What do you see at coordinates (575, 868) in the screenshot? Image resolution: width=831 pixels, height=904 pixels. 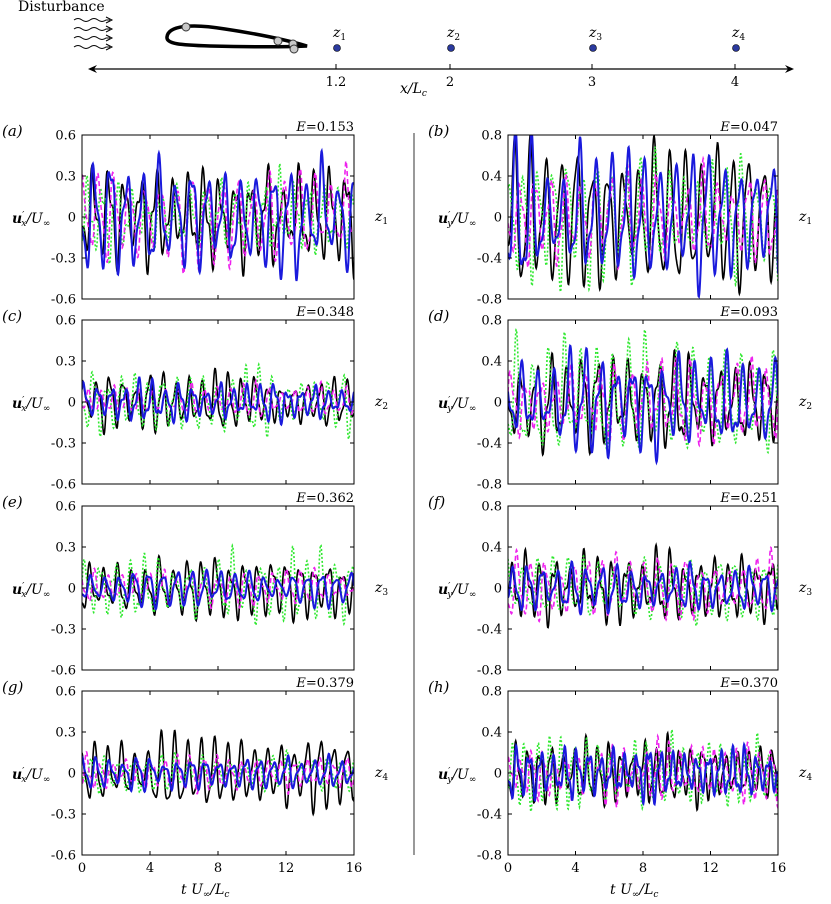 I see `x-tick-label: 4` at bounding box center [575, 868].